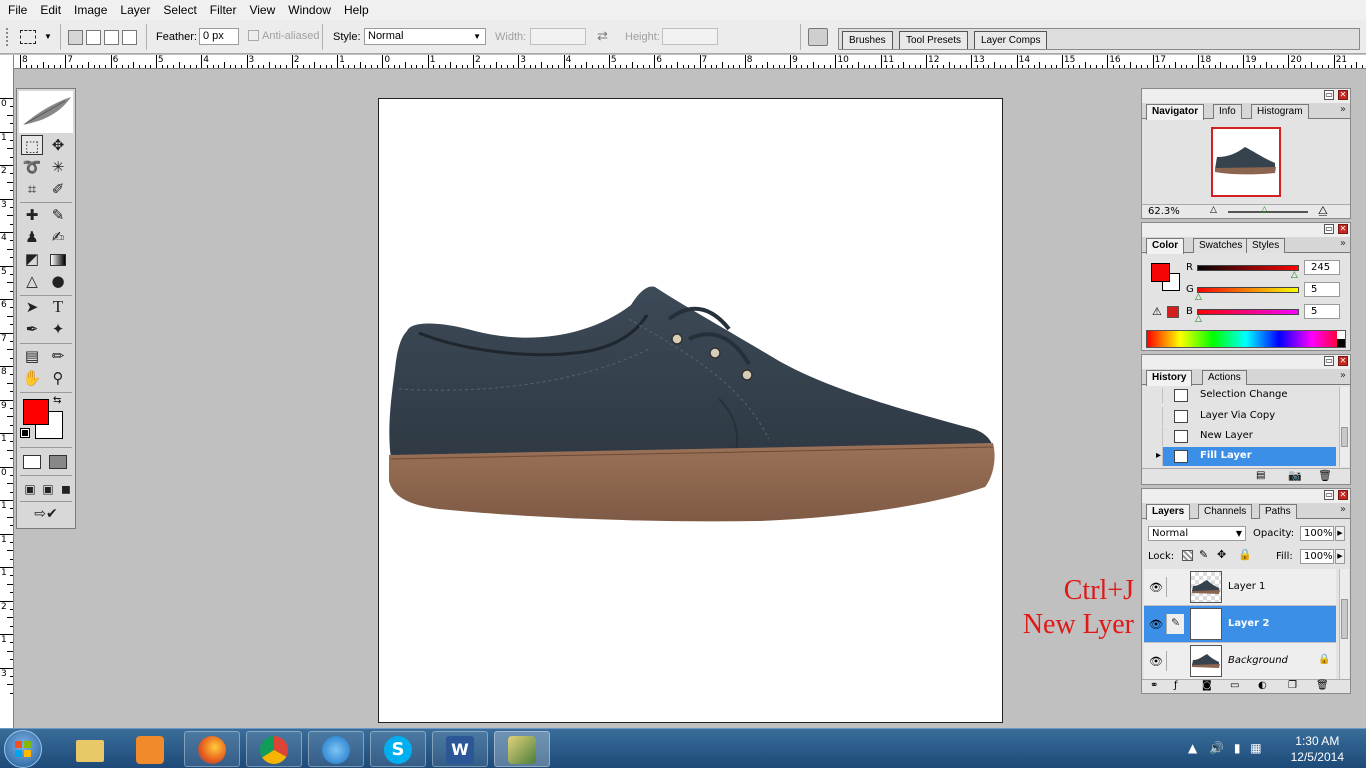 This screenshot has height=768, width=1366. Describe the element at coordinates (58, 189) in the screenshot. I see `slice-tool-icon: ✐` at that location.